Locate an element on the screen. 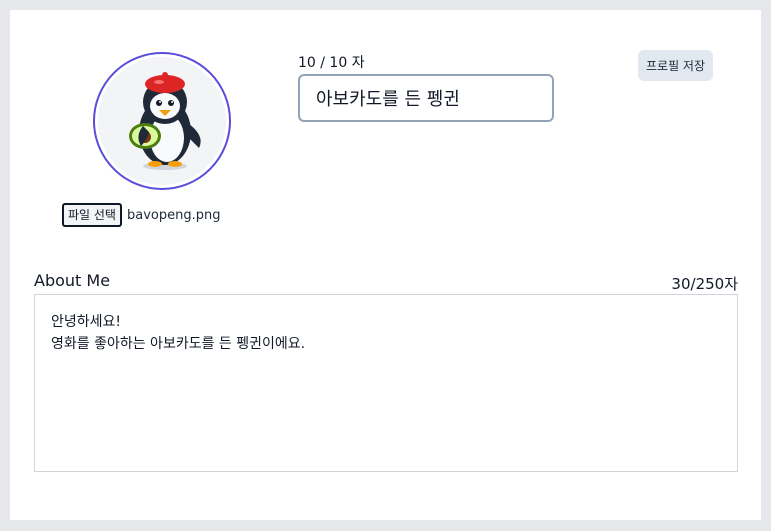 The width and height of the screenshot is (771, 531). avatar-frame is located at coordinates (162, 121).